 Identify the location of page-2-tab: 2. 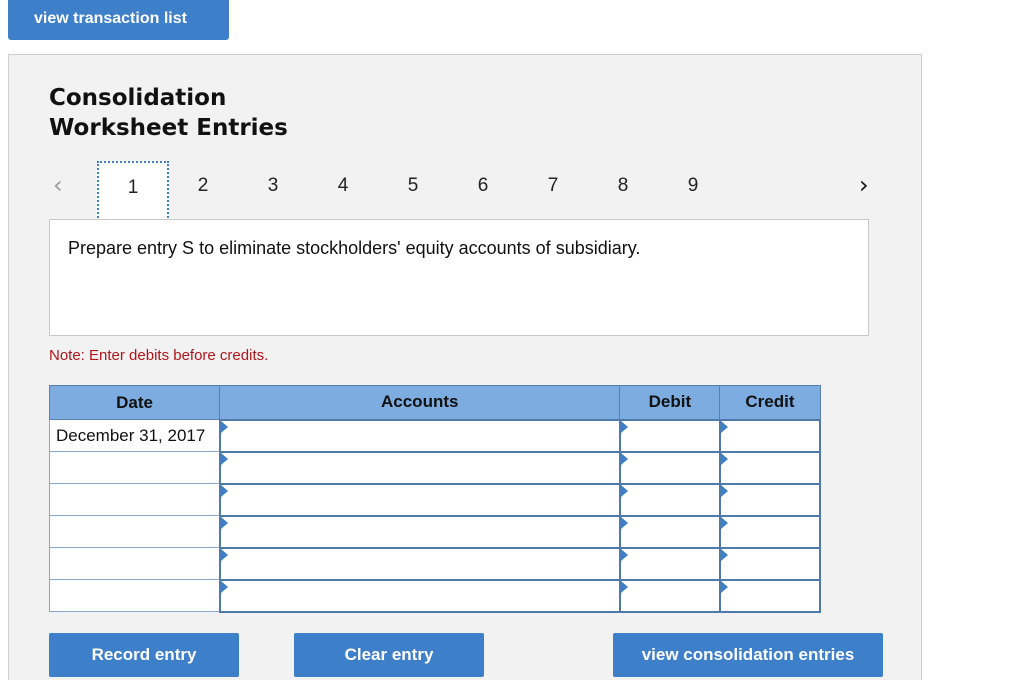
(203, 186).